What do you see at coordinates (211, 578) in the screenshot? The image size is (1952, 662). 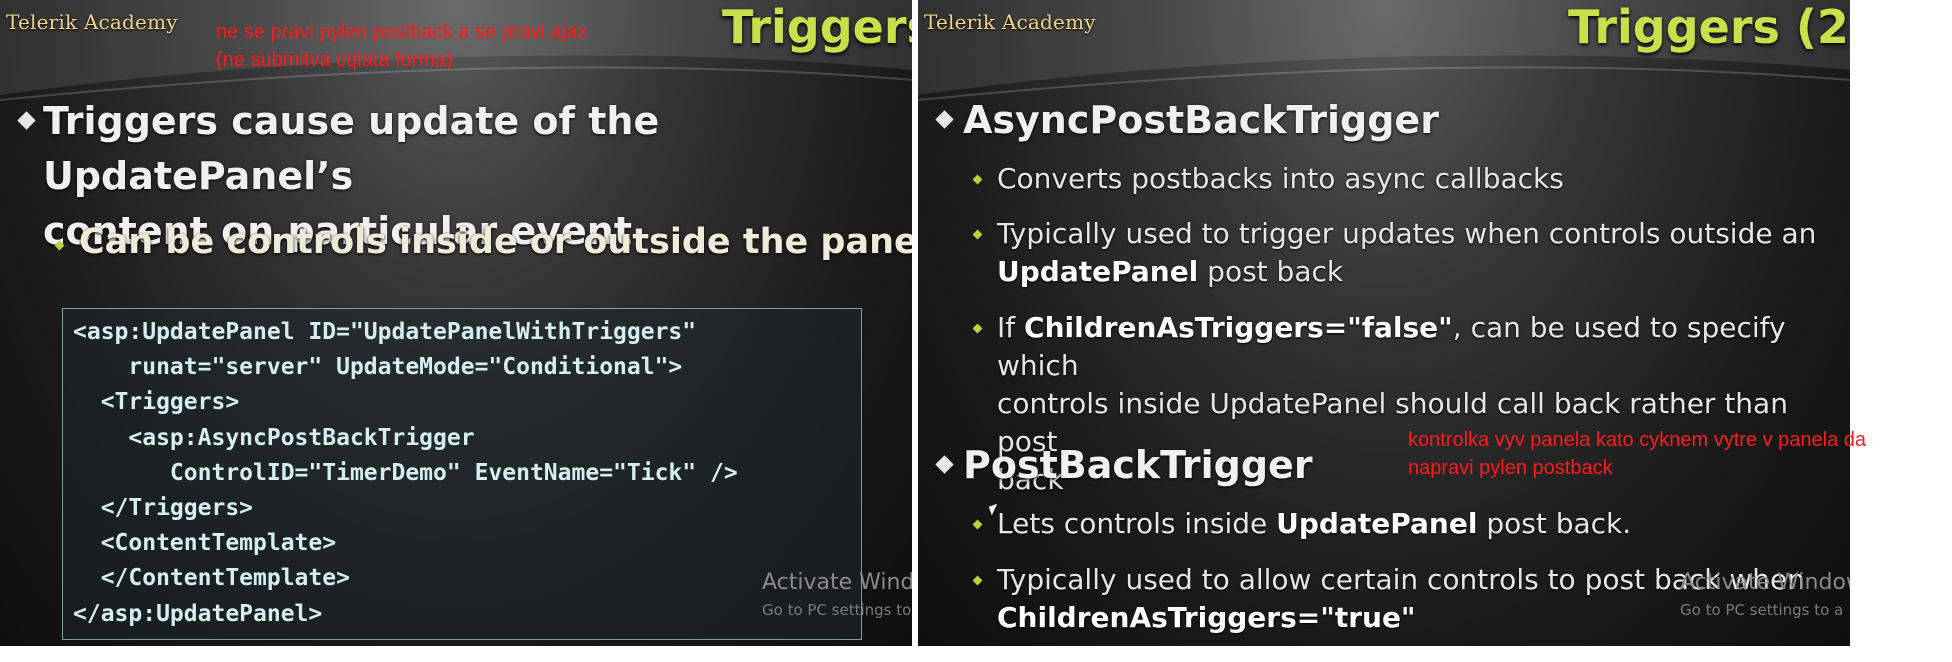 I see `code-line: </ContentTemplate>` at bounding box center [211, 578].